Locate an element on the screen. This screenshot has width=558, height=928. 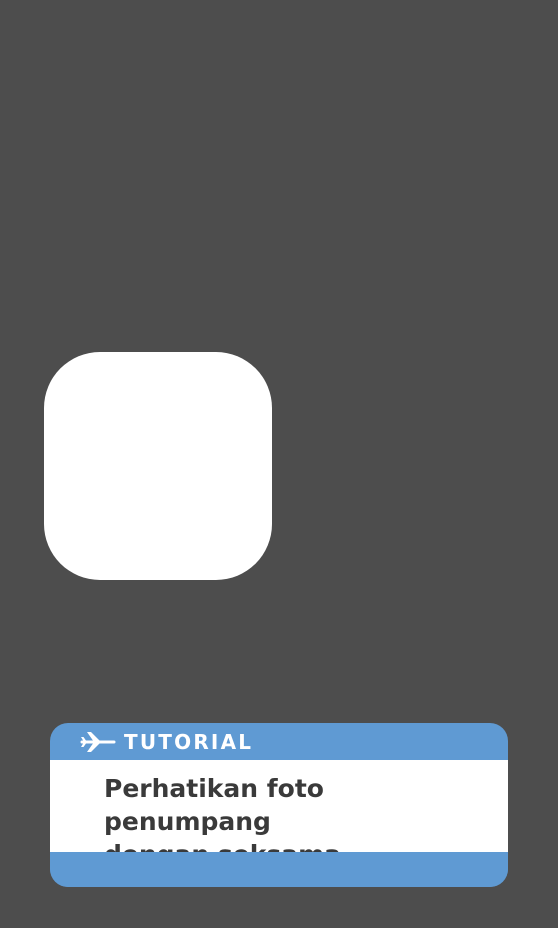
tutorial-header: TUTORIAL is located at coordinates (279, 741).